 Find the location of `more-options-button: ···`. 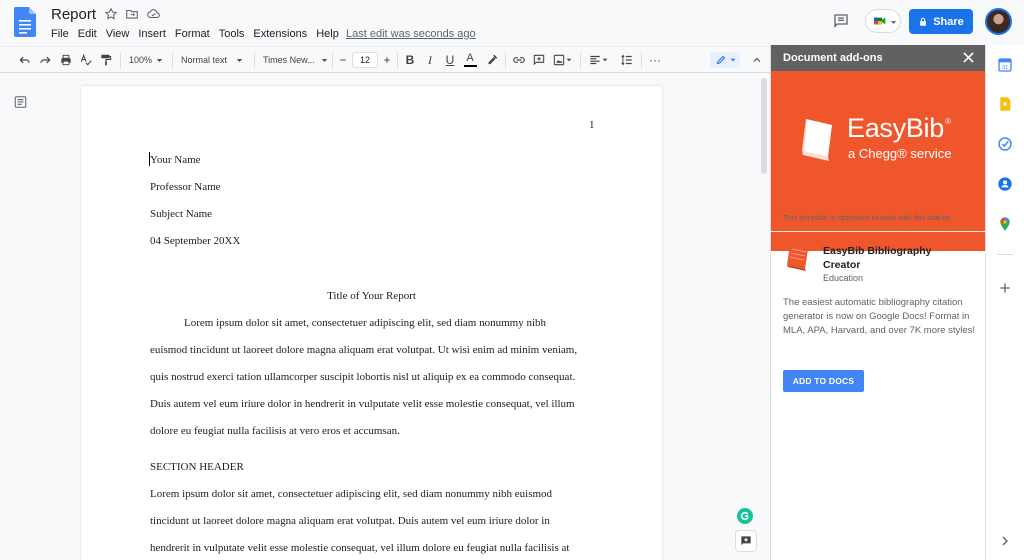

more-options-button: ··· is located at coordinates (655, 60).